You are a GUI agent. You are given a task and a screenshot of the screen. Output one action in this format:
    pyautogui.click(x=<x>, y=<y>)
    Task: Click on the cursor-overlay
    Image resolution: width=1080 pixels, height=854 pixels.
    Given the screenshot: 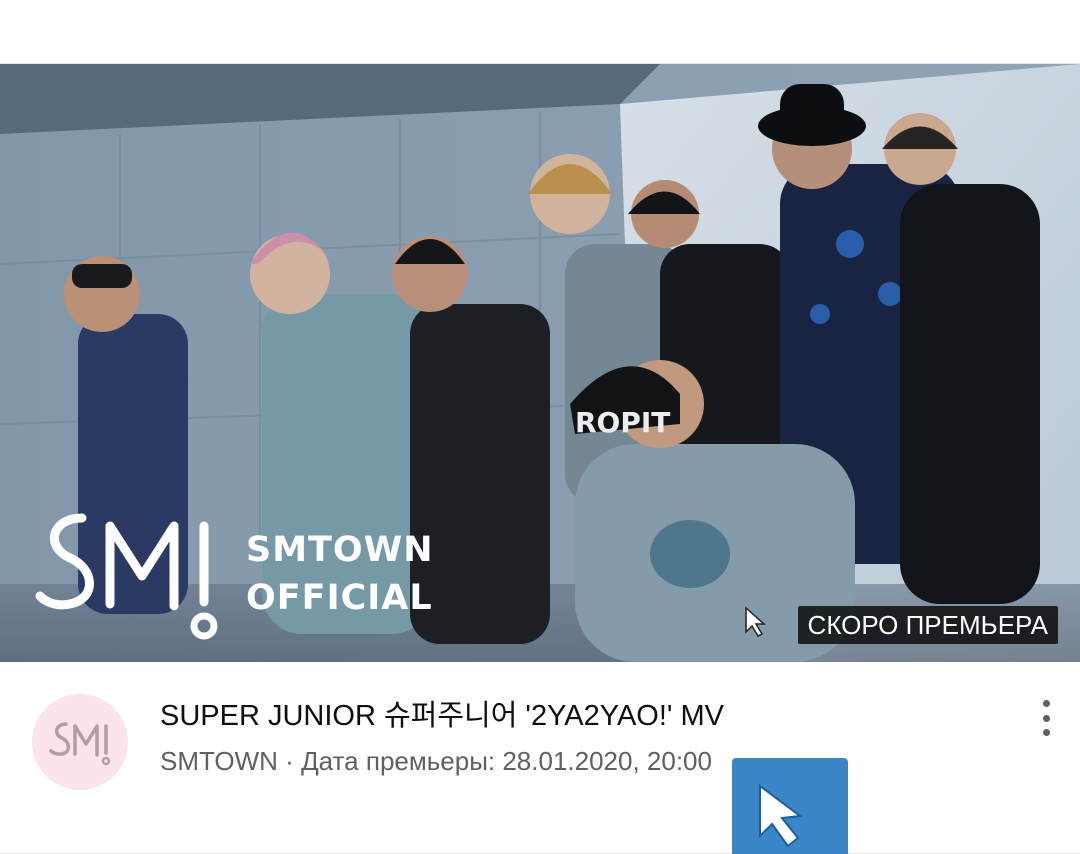 What is the action you would take?
    pyautogui.click(x=790, y=806)
    